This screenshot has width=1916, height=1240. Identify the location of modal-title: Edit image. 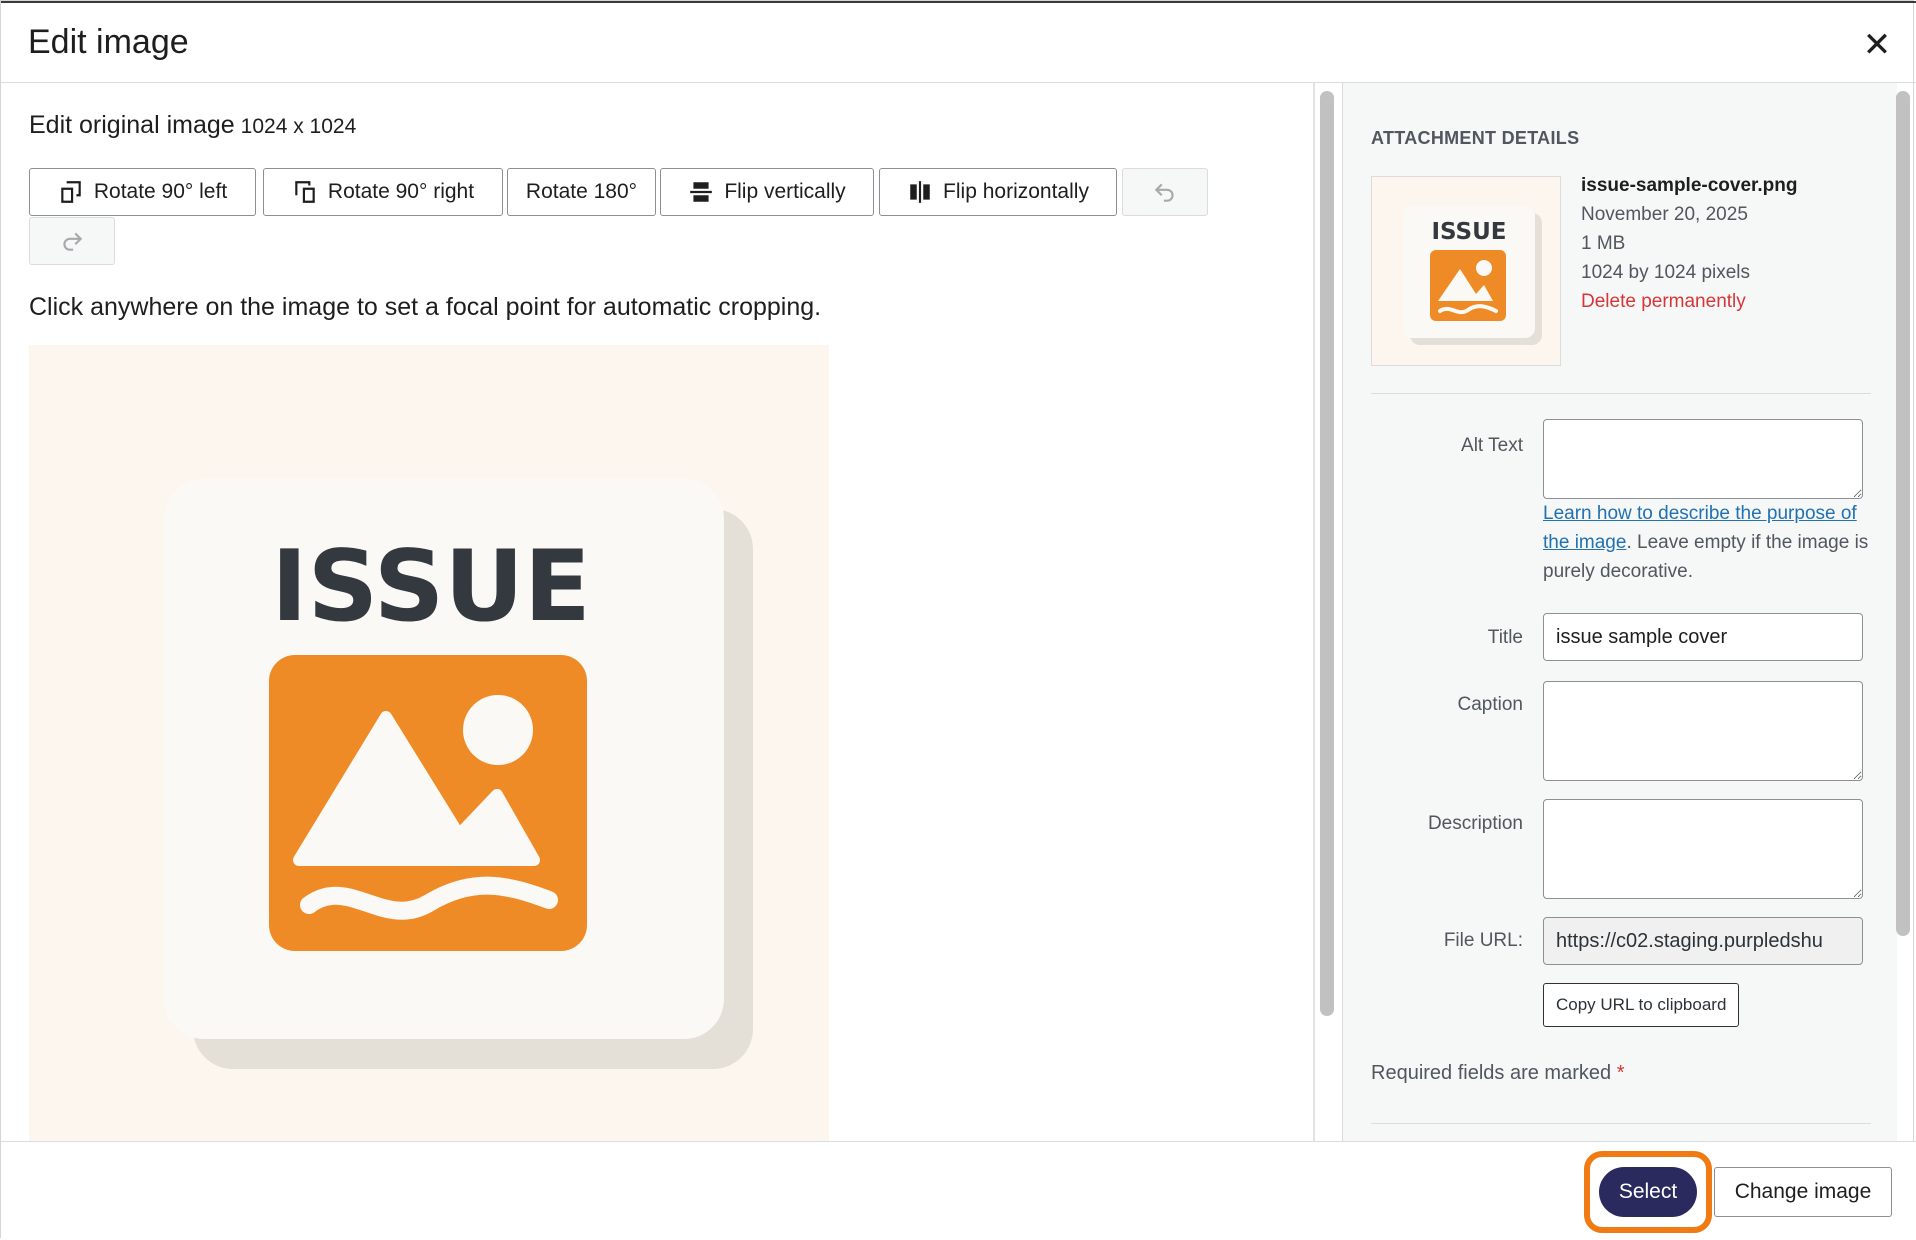
(108, 42).